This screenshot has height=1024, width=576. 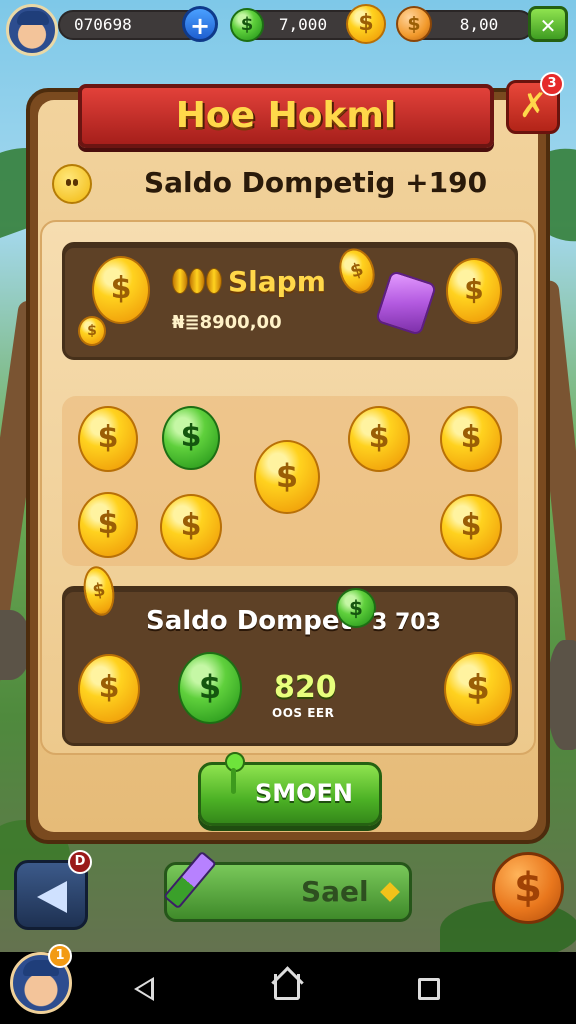 What do you see at coordinates (233, 774) in the screenshot?
I see `pin-icon` at bounding box center [233, 774].